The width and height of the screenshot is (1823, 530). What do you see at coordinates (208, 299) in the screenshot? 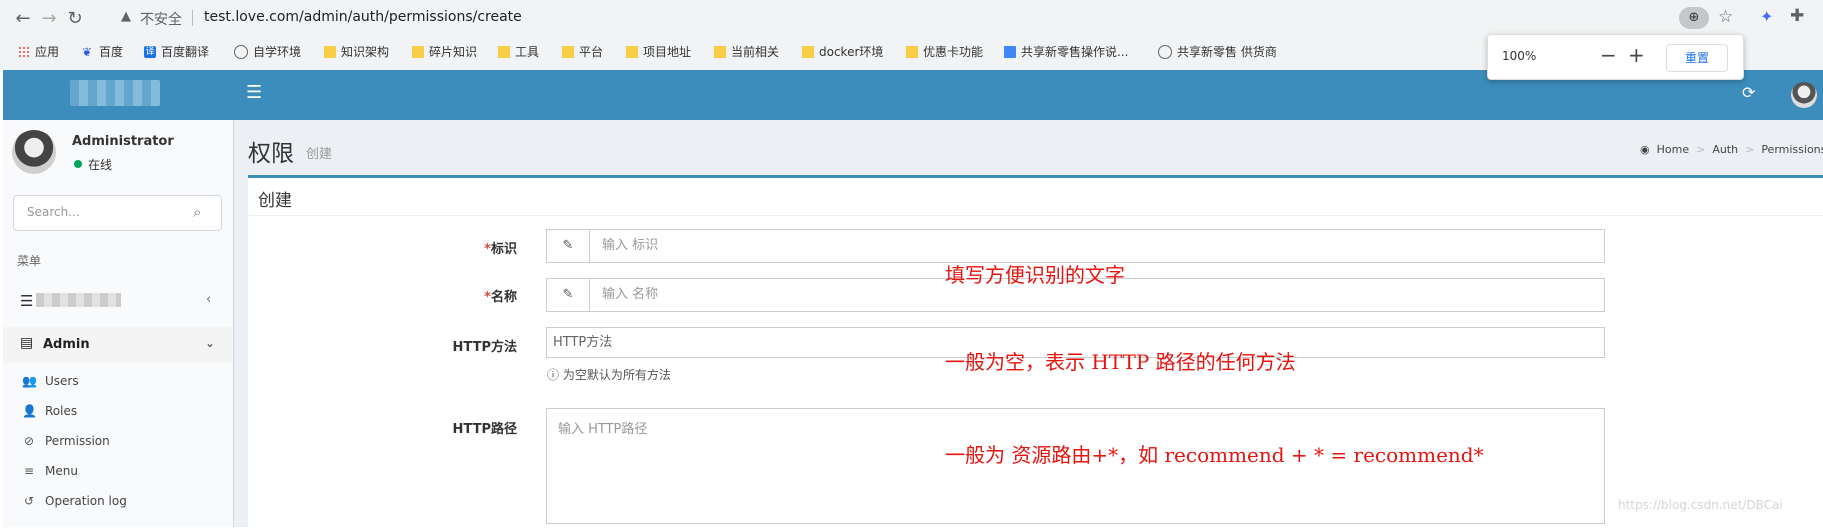
I see `chevron-left-icon: ‹` at bounding box center [208, 299].